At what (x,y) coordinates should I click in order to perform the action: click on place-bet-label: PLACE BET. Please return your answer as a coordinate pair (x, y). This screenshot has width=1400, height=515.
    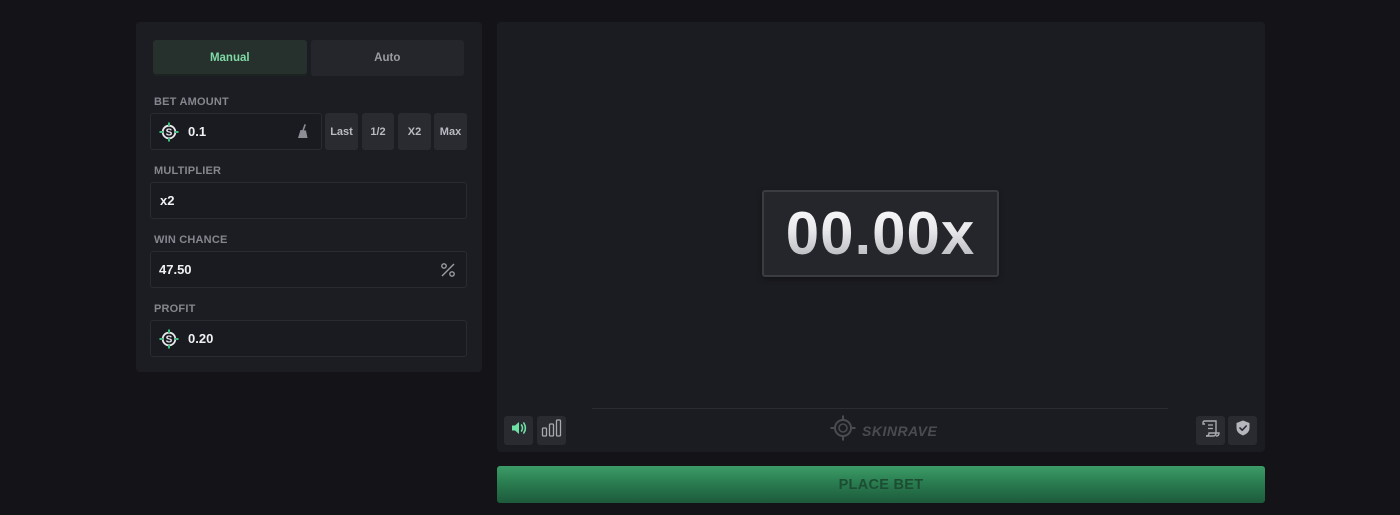
    Looking at the image, I should click on (881, 484).